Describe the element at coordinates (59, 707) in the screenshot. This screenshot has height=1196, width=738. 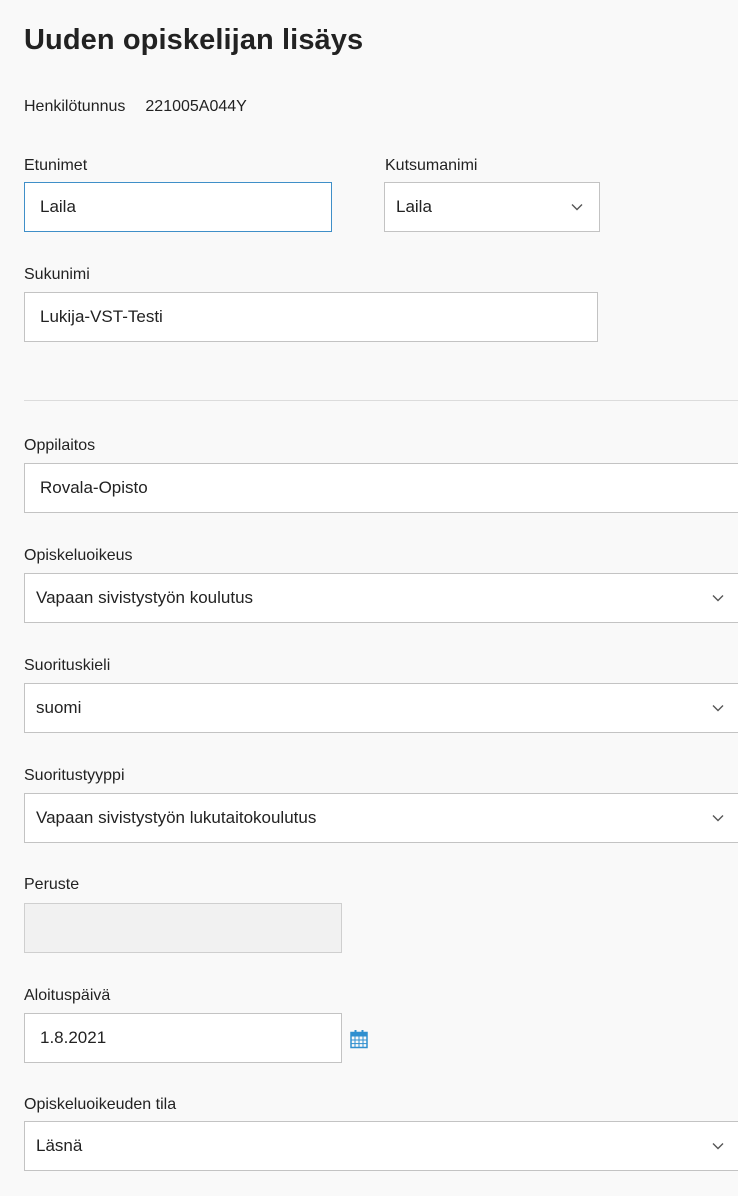
I see `language-value: suomi` at that location.